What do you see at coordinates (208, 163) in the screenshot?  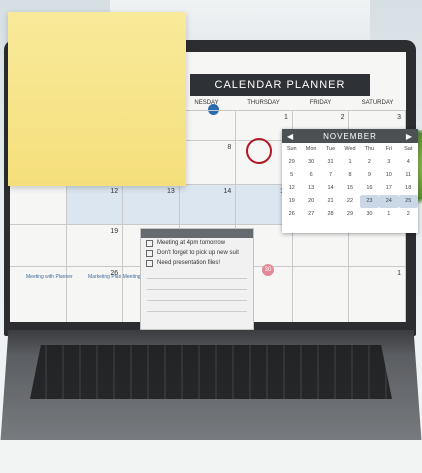 I see `planner-day-cell: 8` at bounding box center [208, 163].